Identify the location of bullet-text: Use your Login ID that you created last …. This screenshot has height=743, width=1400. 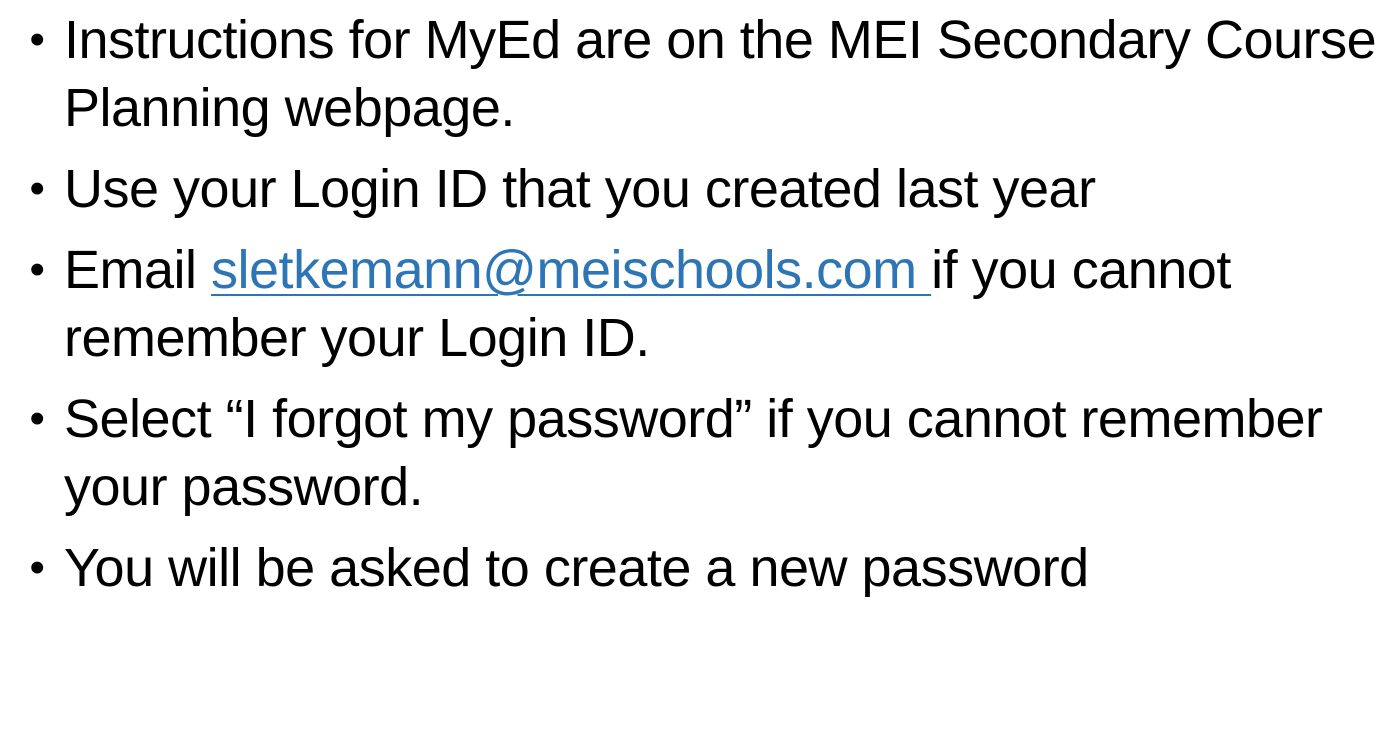
(580, 189).